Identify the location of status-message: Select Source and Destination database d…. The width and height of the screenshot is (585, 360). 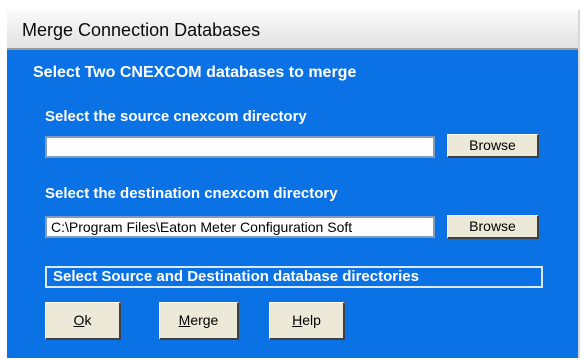
(294, 277).